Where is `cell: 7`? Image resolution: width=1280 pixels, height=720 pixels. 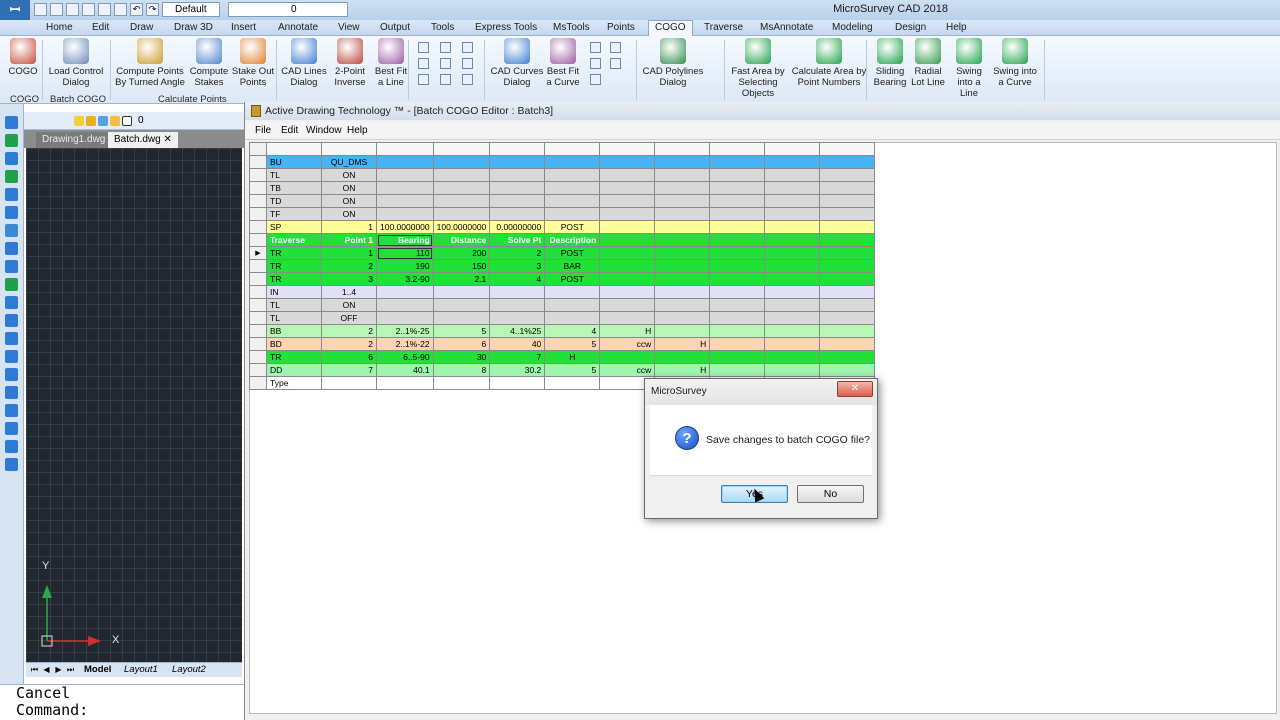 cell: 7 is located at coordinates (517, 357).